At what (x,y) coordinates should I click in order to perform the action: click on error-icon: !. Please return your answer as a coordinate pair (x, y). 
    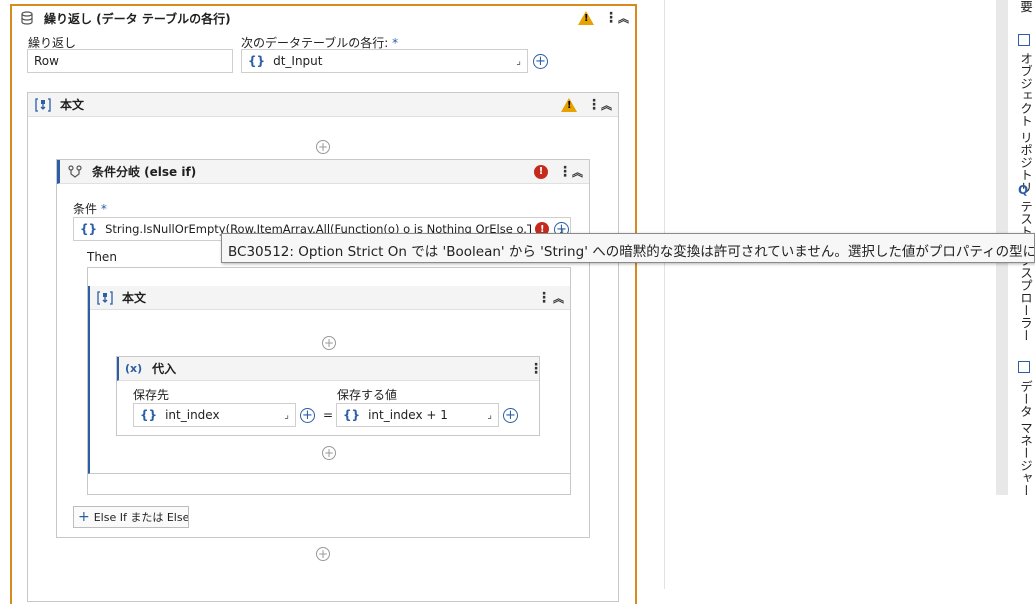
    Looking at the image, I should click on (541, 171).